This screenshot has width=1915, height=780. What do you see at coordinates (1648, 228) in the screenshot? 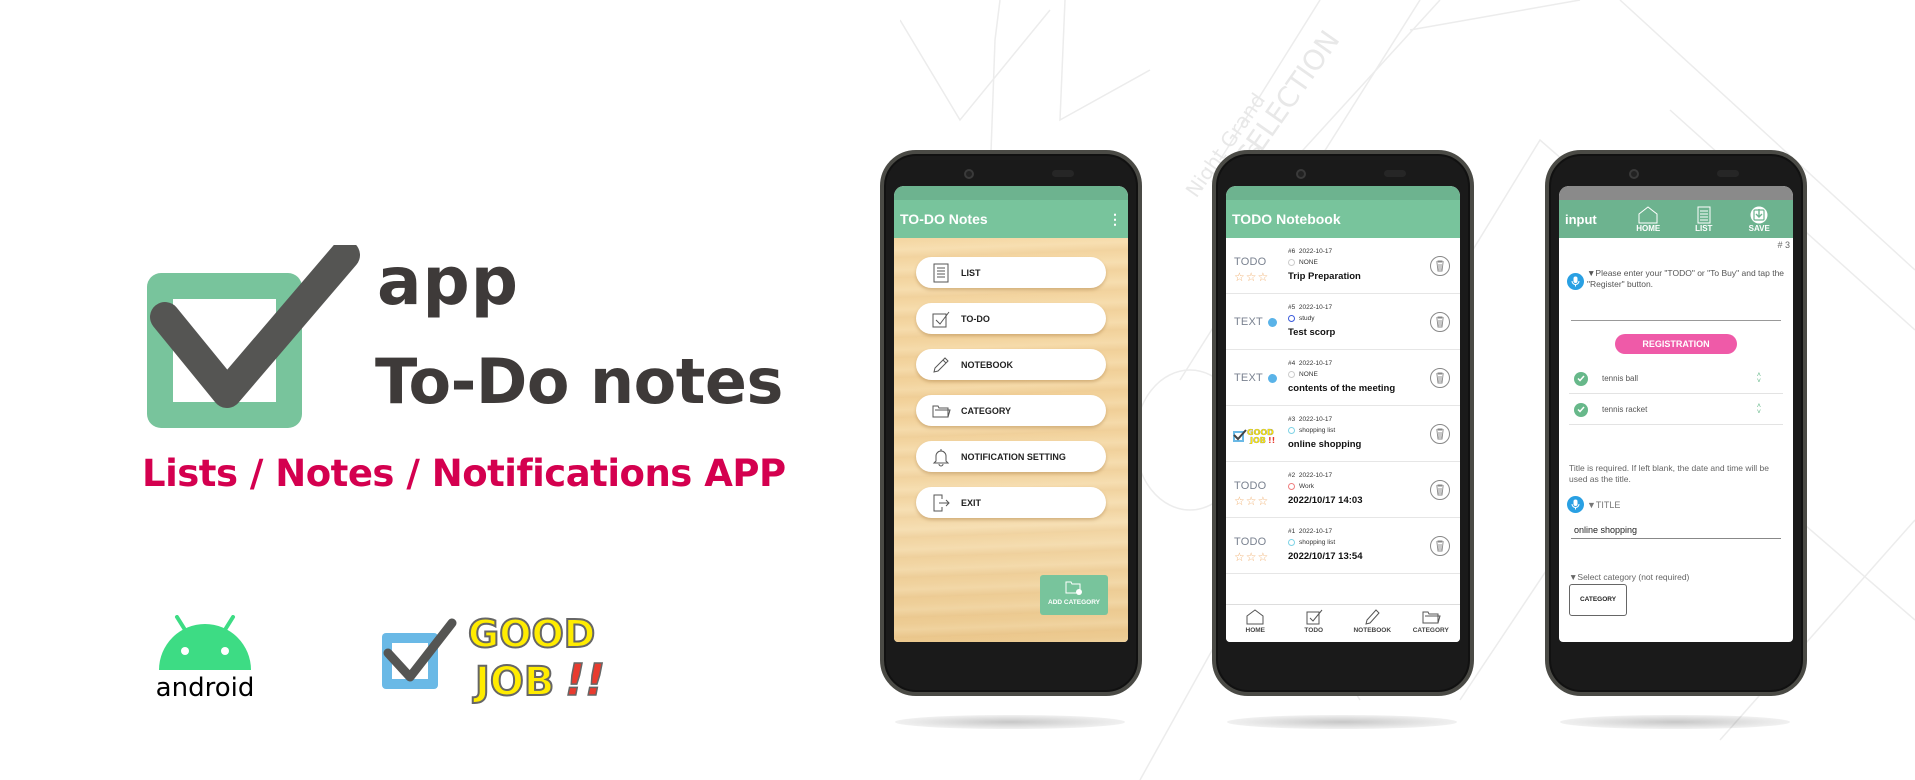
I see `toolbar-label: HOME` at bounding box center [1648, 228].